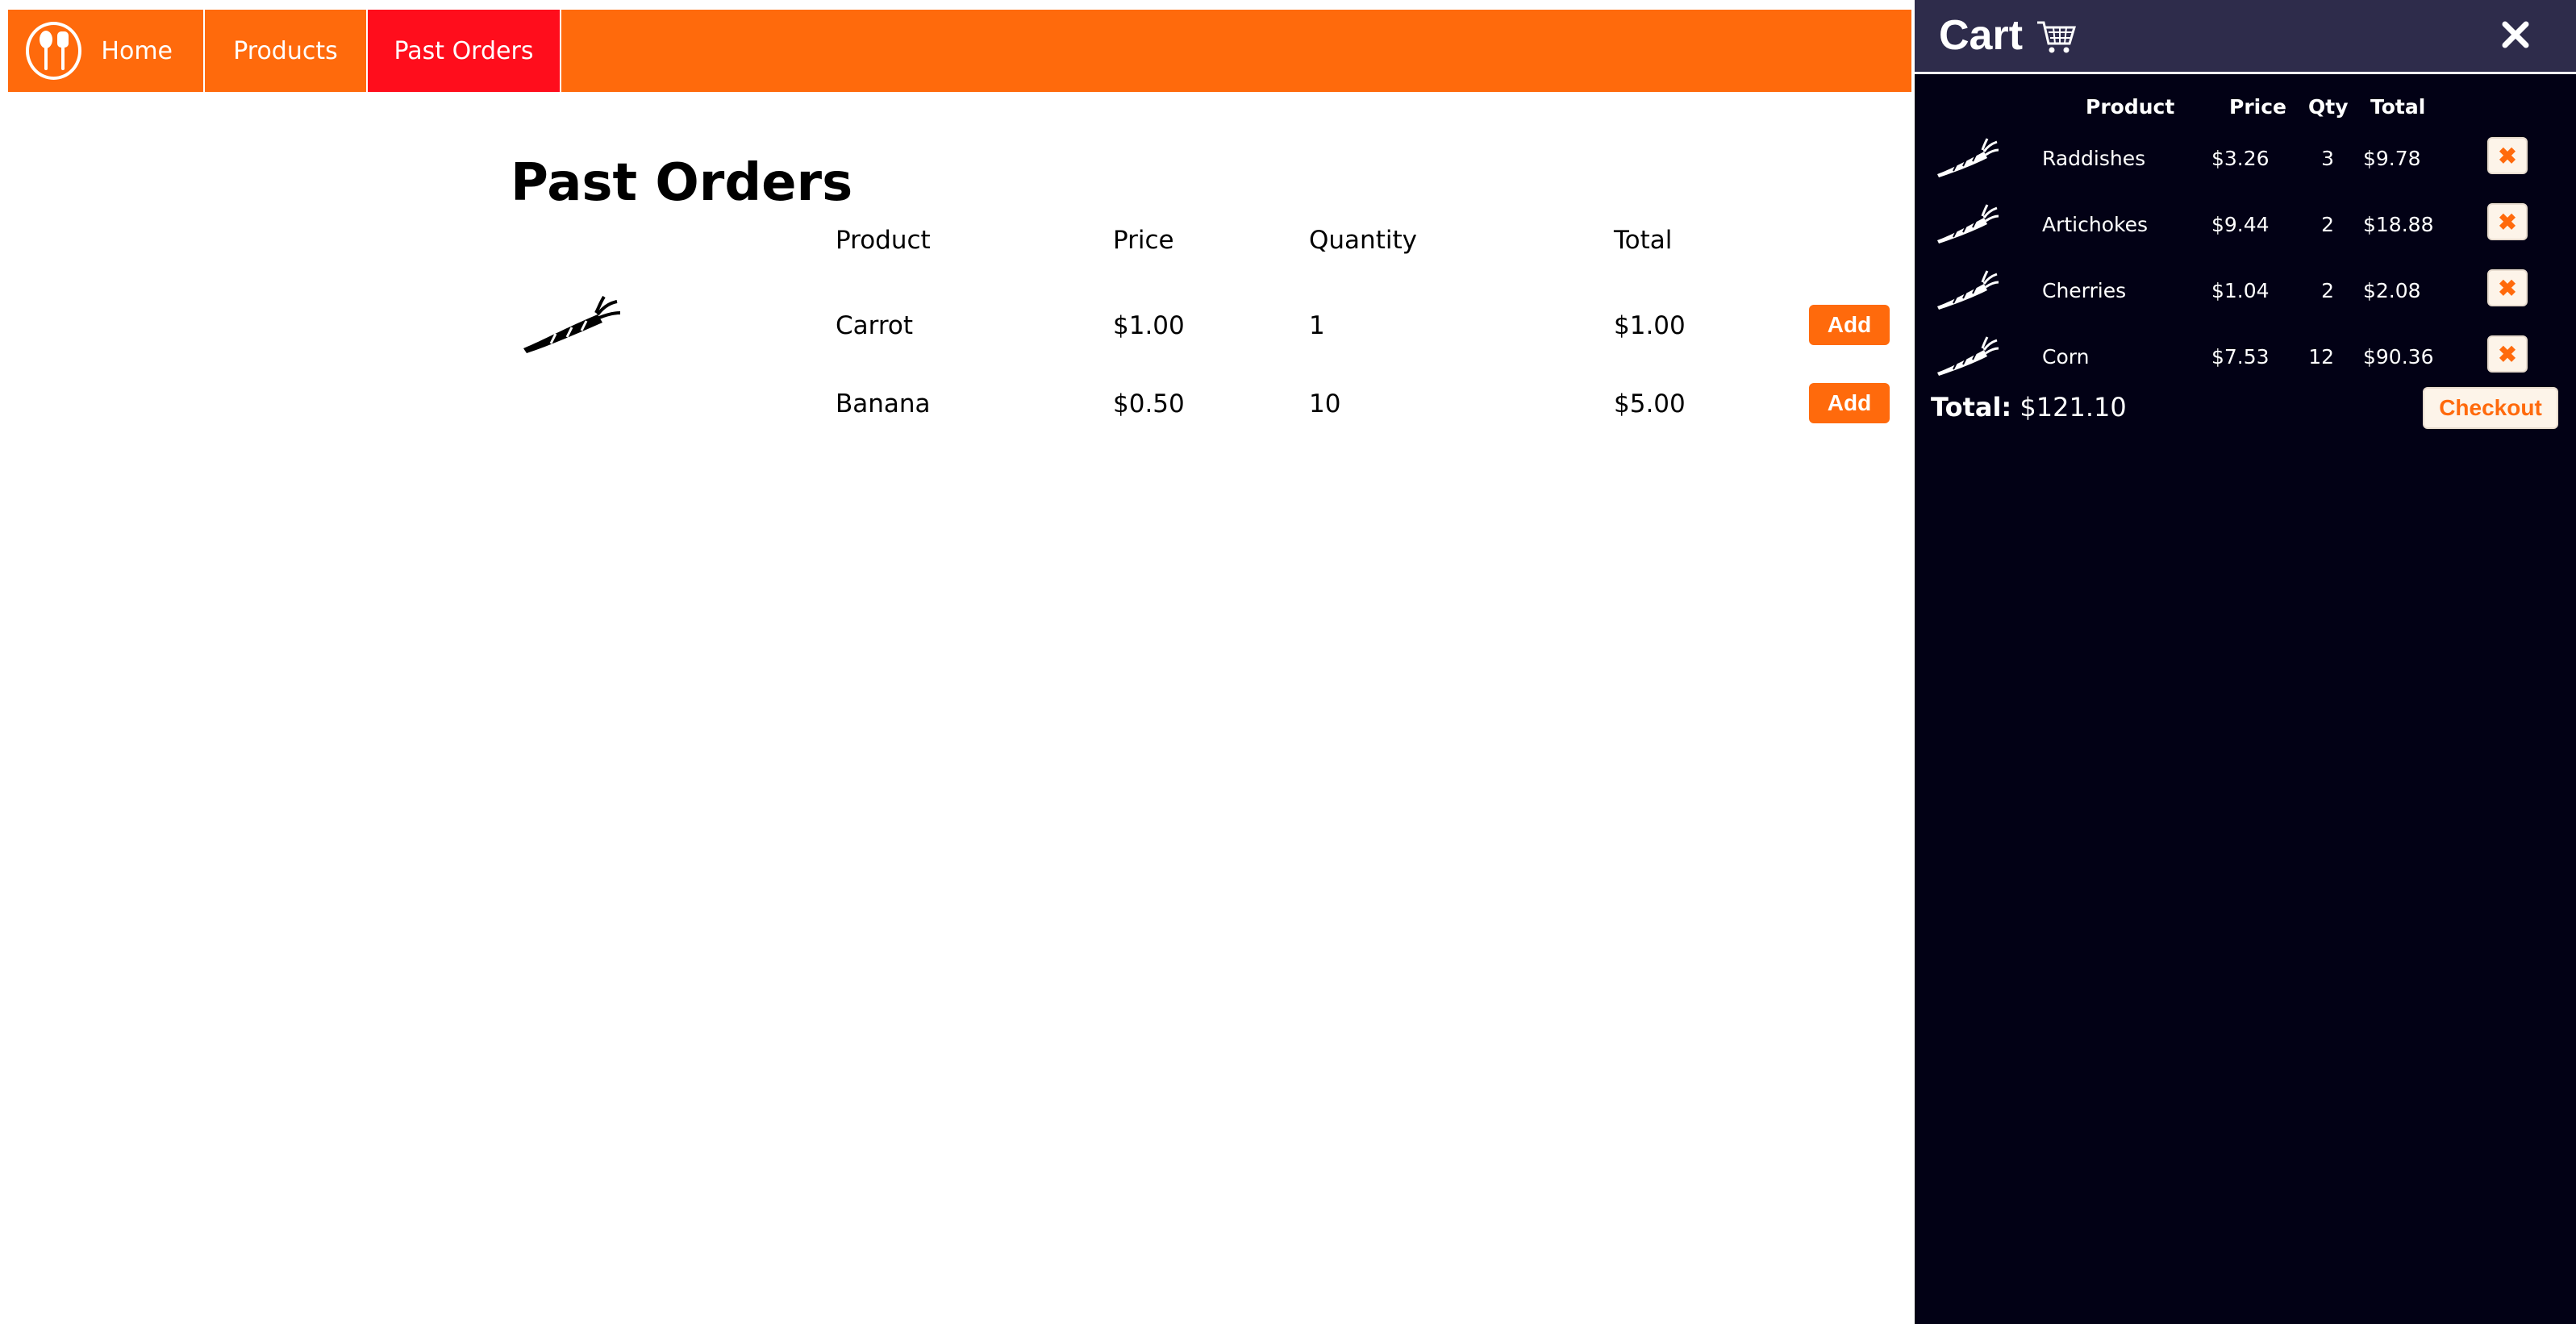  Describe the element at coordinates (1981, 35) in the screenshot. I see `cart-title: Cart` at that location.